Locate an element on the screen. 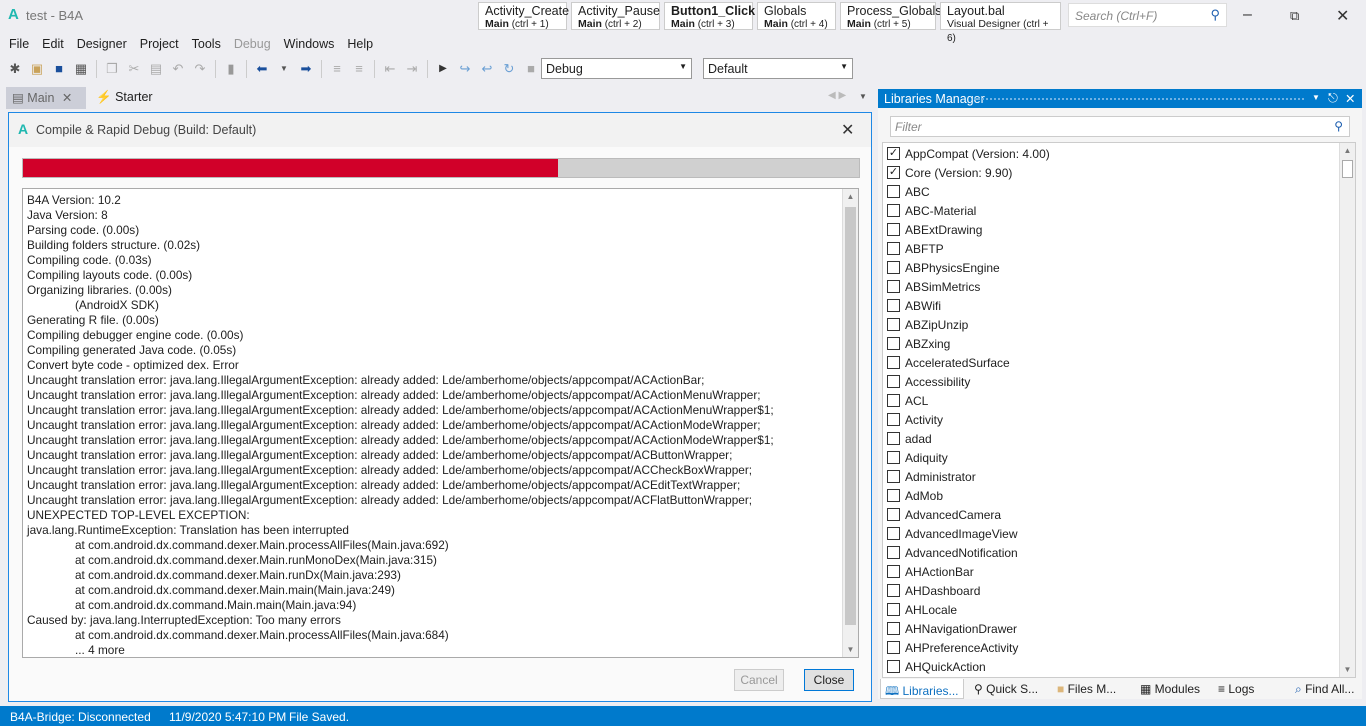  paste-icon: ▤ is located at coordinates (156, 69).